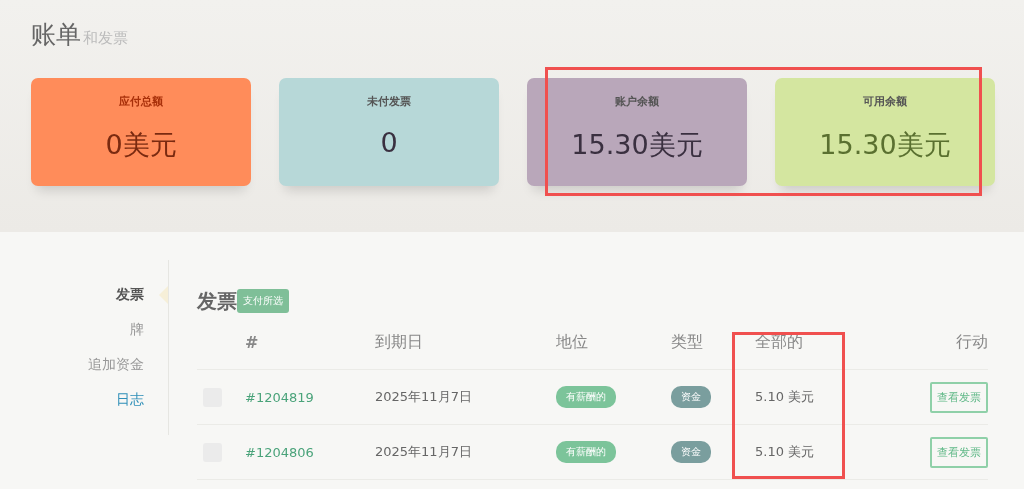 The width and height of the screenshot is (1024, 489). What do you see at coordinates (217, 301) in the screenshot?
I see `section-title: 发票` at bounding box center [217, 301].